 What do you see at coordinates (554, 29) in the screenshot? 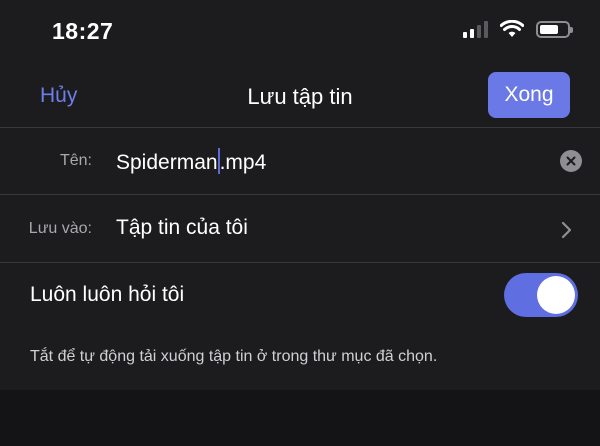
I see `battery-icon` at bounding box center [554, 29].